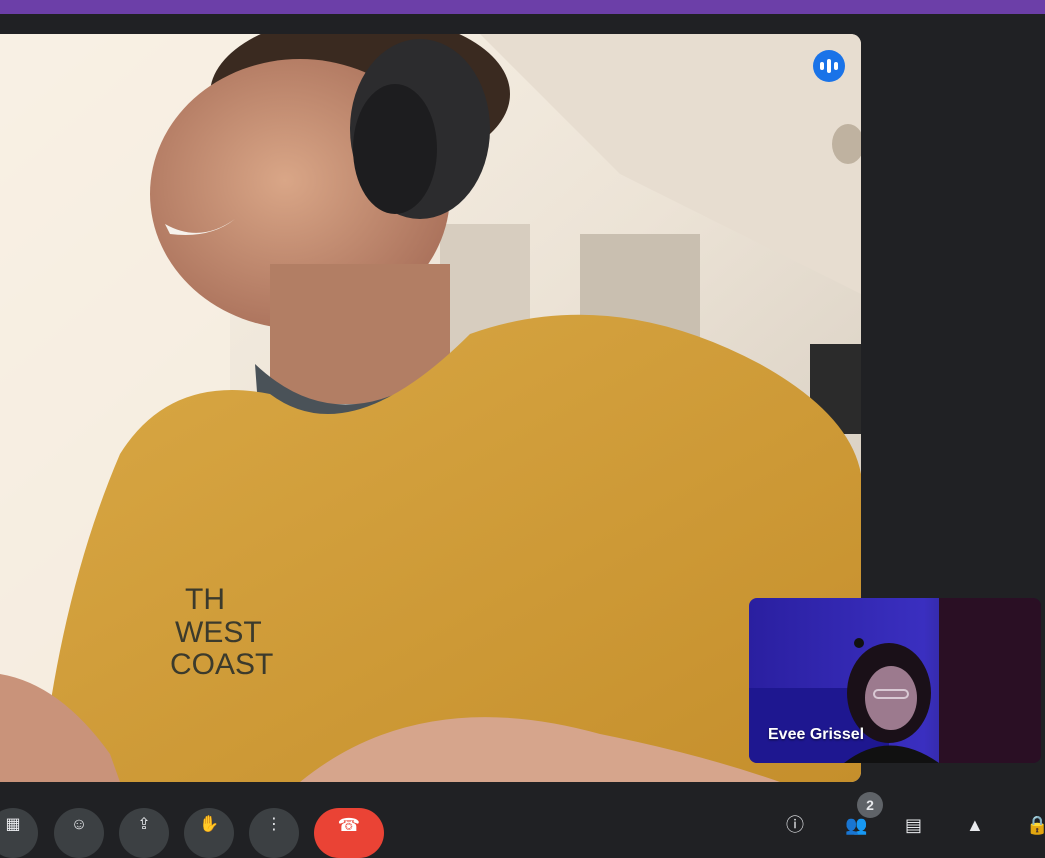 The height and width of the screenshot is (858, 1045). Describe the element at coordinates (13, 824) in the screenshot. I see `layout-icon: ▦` at that location.